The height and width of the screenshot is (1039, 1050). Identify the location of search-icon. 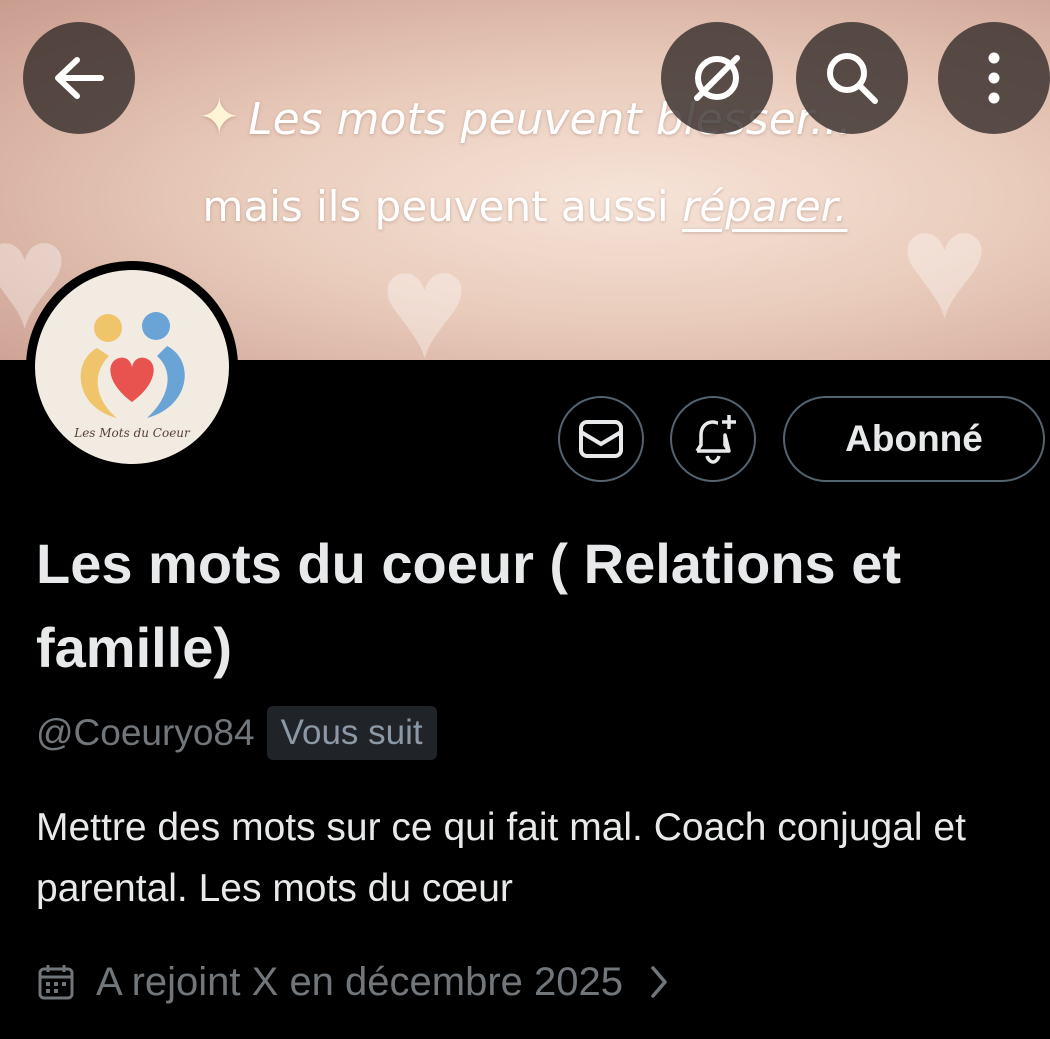
(852, 78).